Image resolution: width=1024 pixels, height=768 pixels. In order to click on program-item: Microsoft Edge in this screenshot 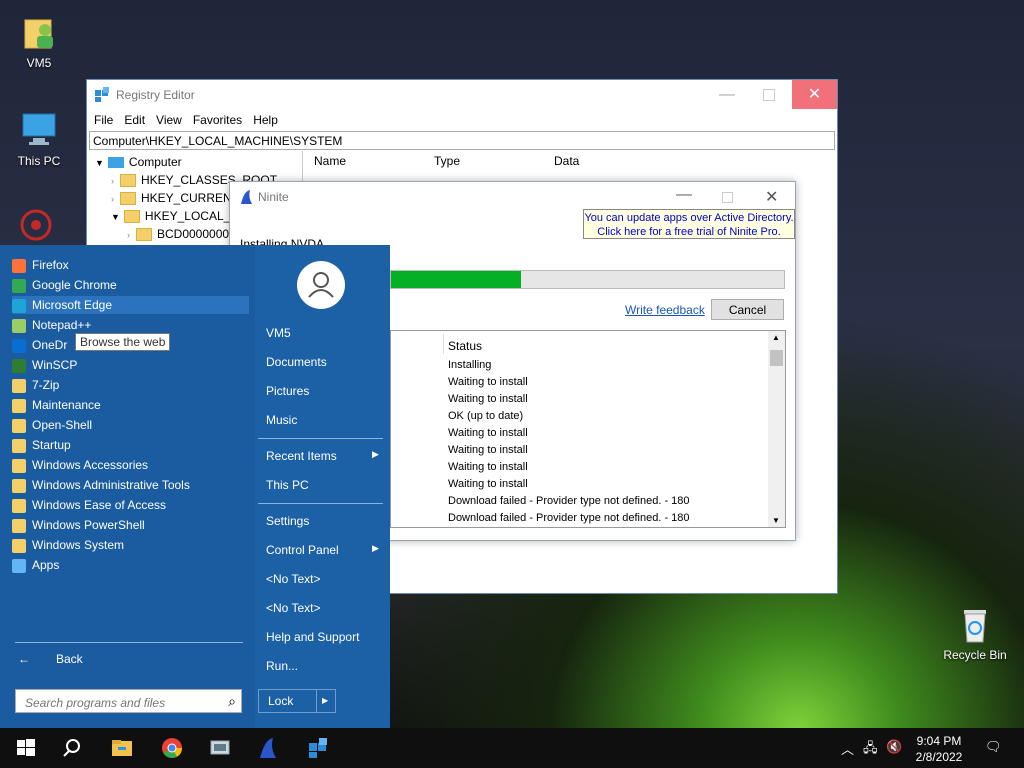, I will do `click(130, 305)`.